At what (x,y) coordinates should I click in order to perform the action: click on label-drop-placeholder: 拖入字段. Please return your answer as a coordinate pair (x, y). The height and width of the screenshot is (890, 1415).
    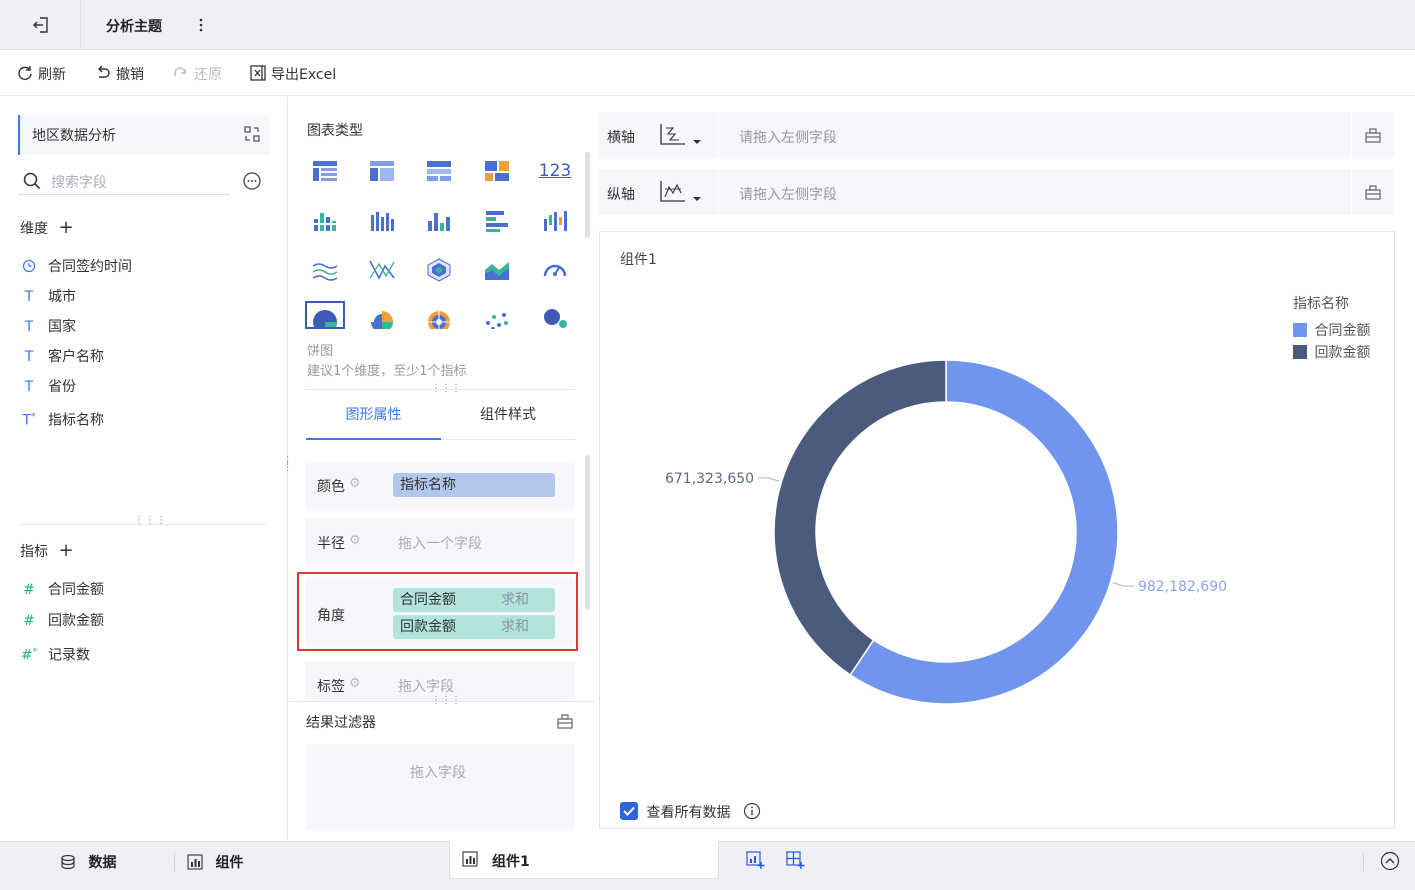
    Looking at the image, I should click on (426, 687).